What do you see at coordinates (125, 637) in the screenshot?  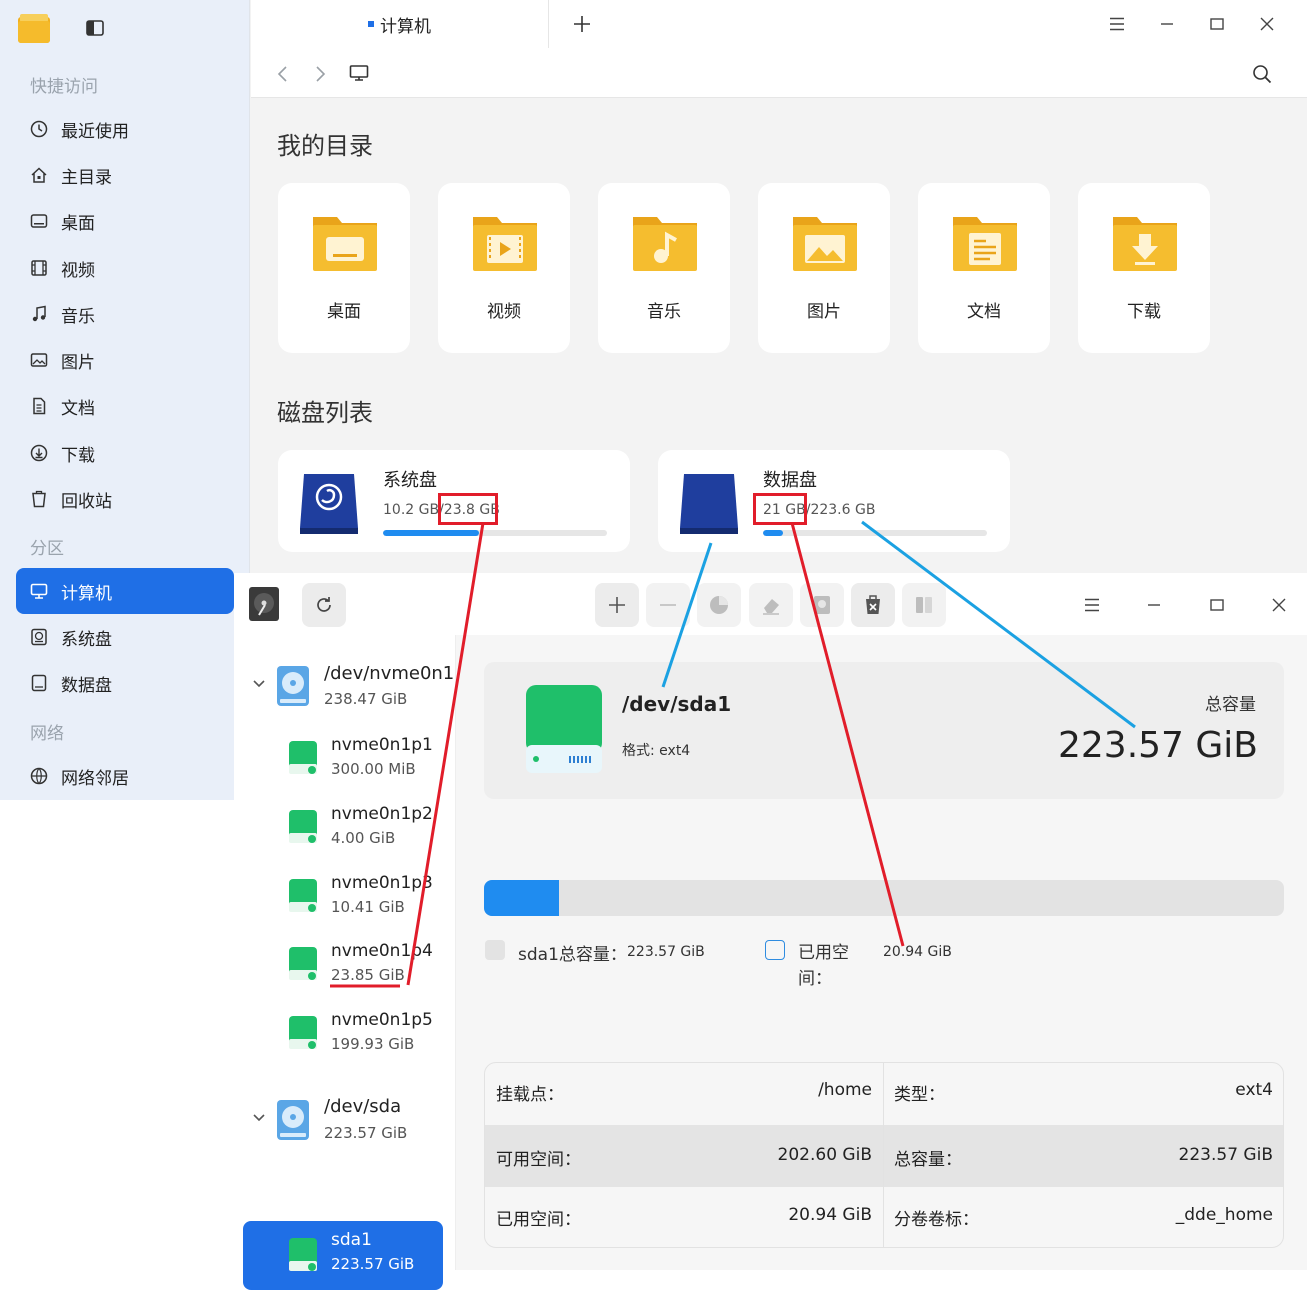 I see `sidebar-item-system-disk: 系统盘` at bounding box center [125, 637].